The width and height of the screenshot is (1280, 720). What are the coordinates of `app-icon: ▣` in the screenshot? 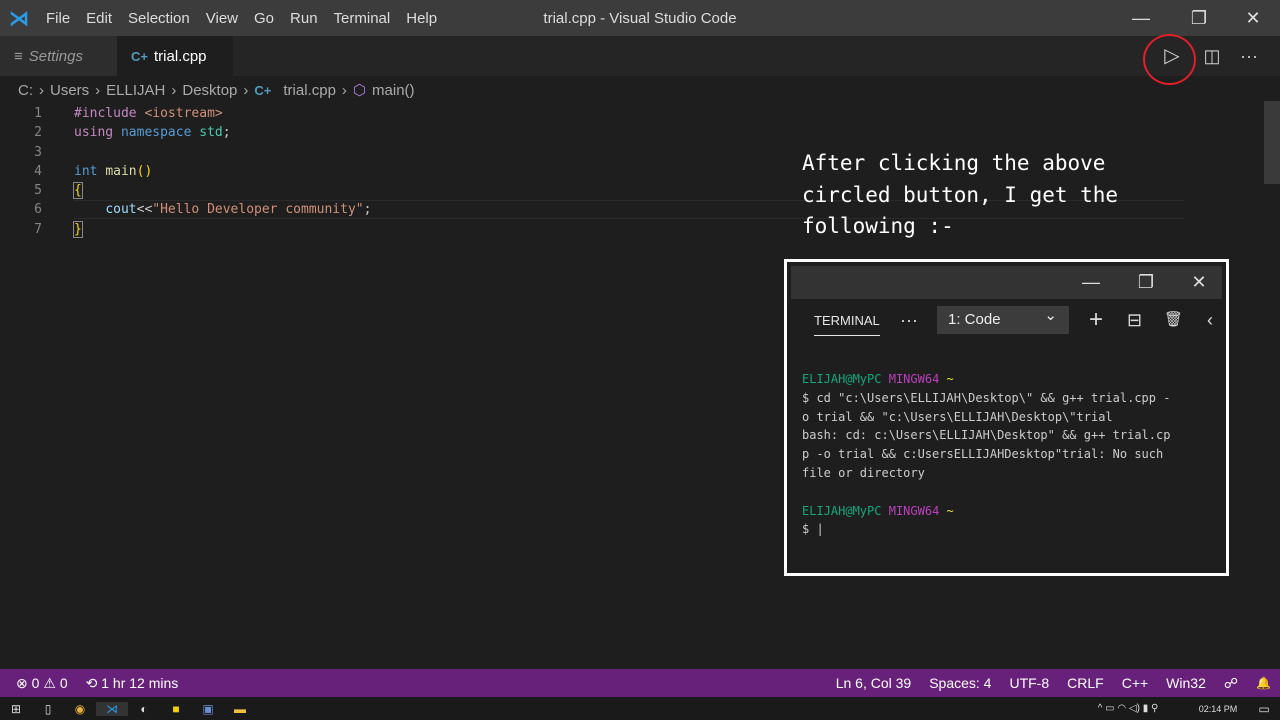 It's located at (208, 709).